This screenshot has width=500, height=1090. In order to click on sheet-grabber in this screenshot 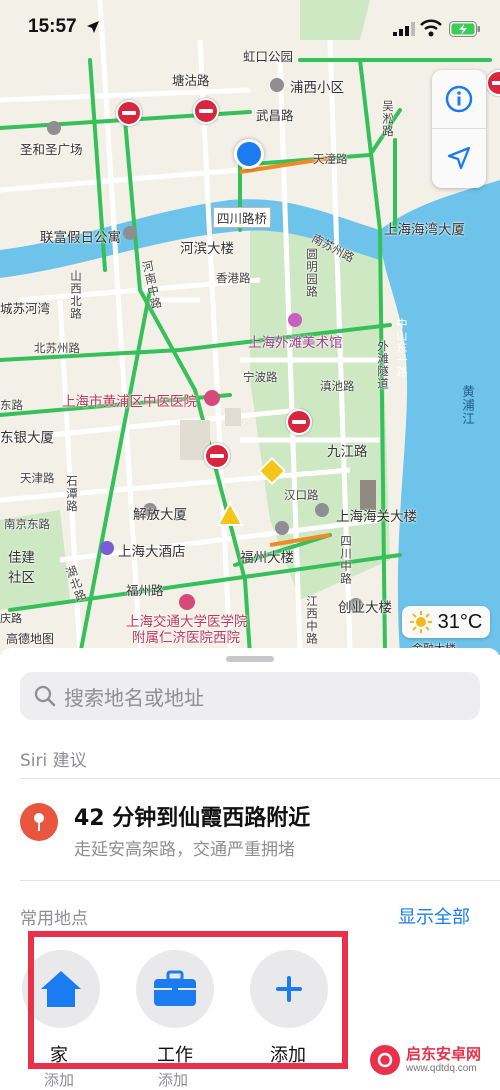, I will do `click(250, 659)`.